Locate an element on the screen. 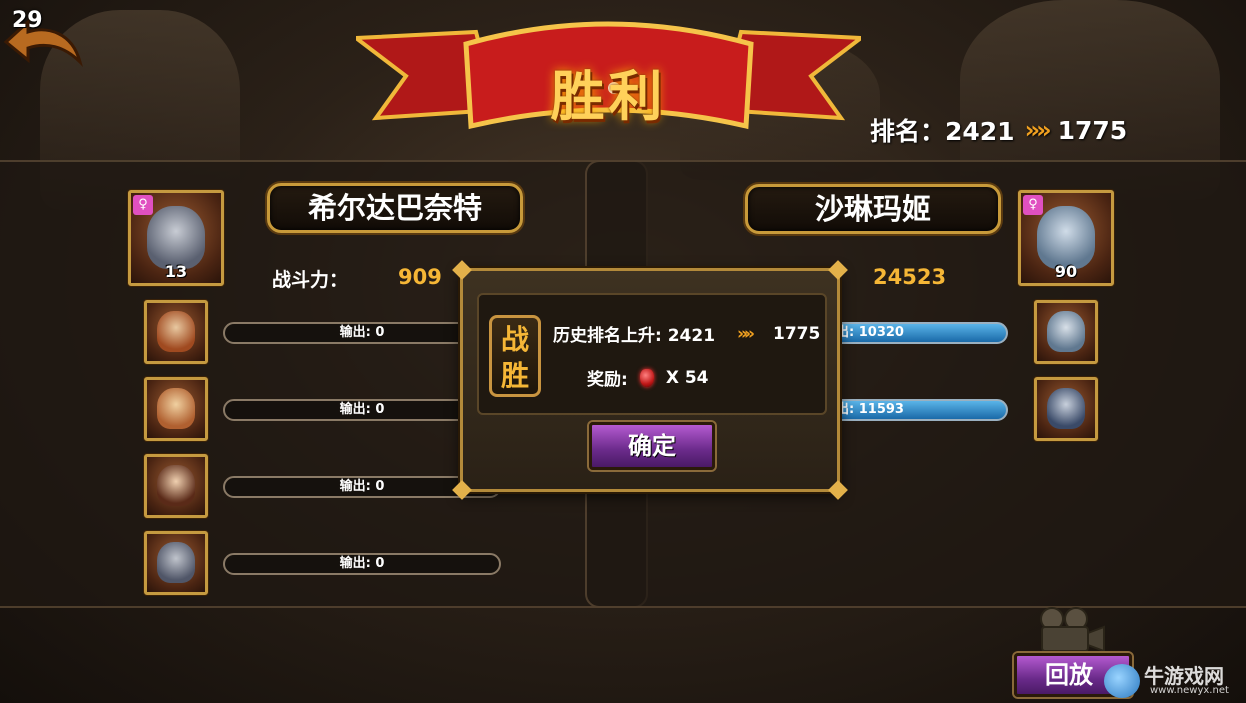  reward-line: 奖励: X 54 is located at coordinates (648, 378).